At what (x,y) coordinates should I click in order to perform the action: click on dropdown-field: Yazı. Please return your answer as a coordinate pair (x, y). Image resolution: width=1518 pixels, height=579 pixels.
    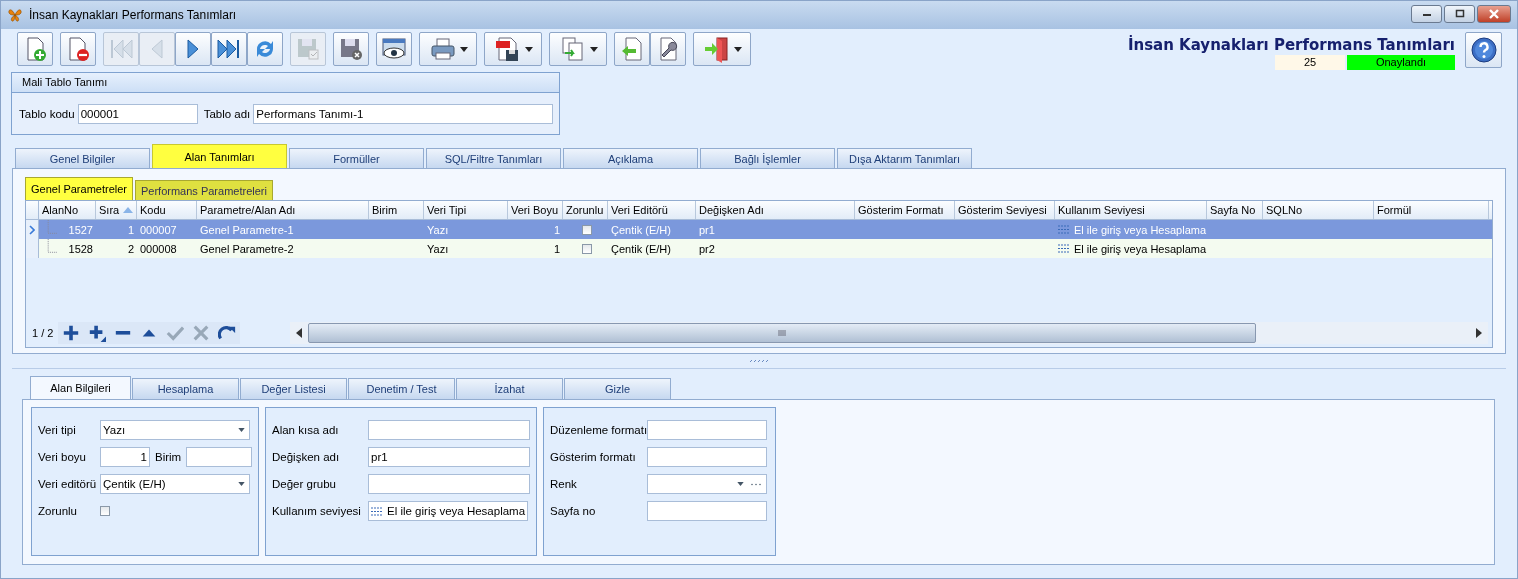
    Looking at the image, I should click on (175, 430).